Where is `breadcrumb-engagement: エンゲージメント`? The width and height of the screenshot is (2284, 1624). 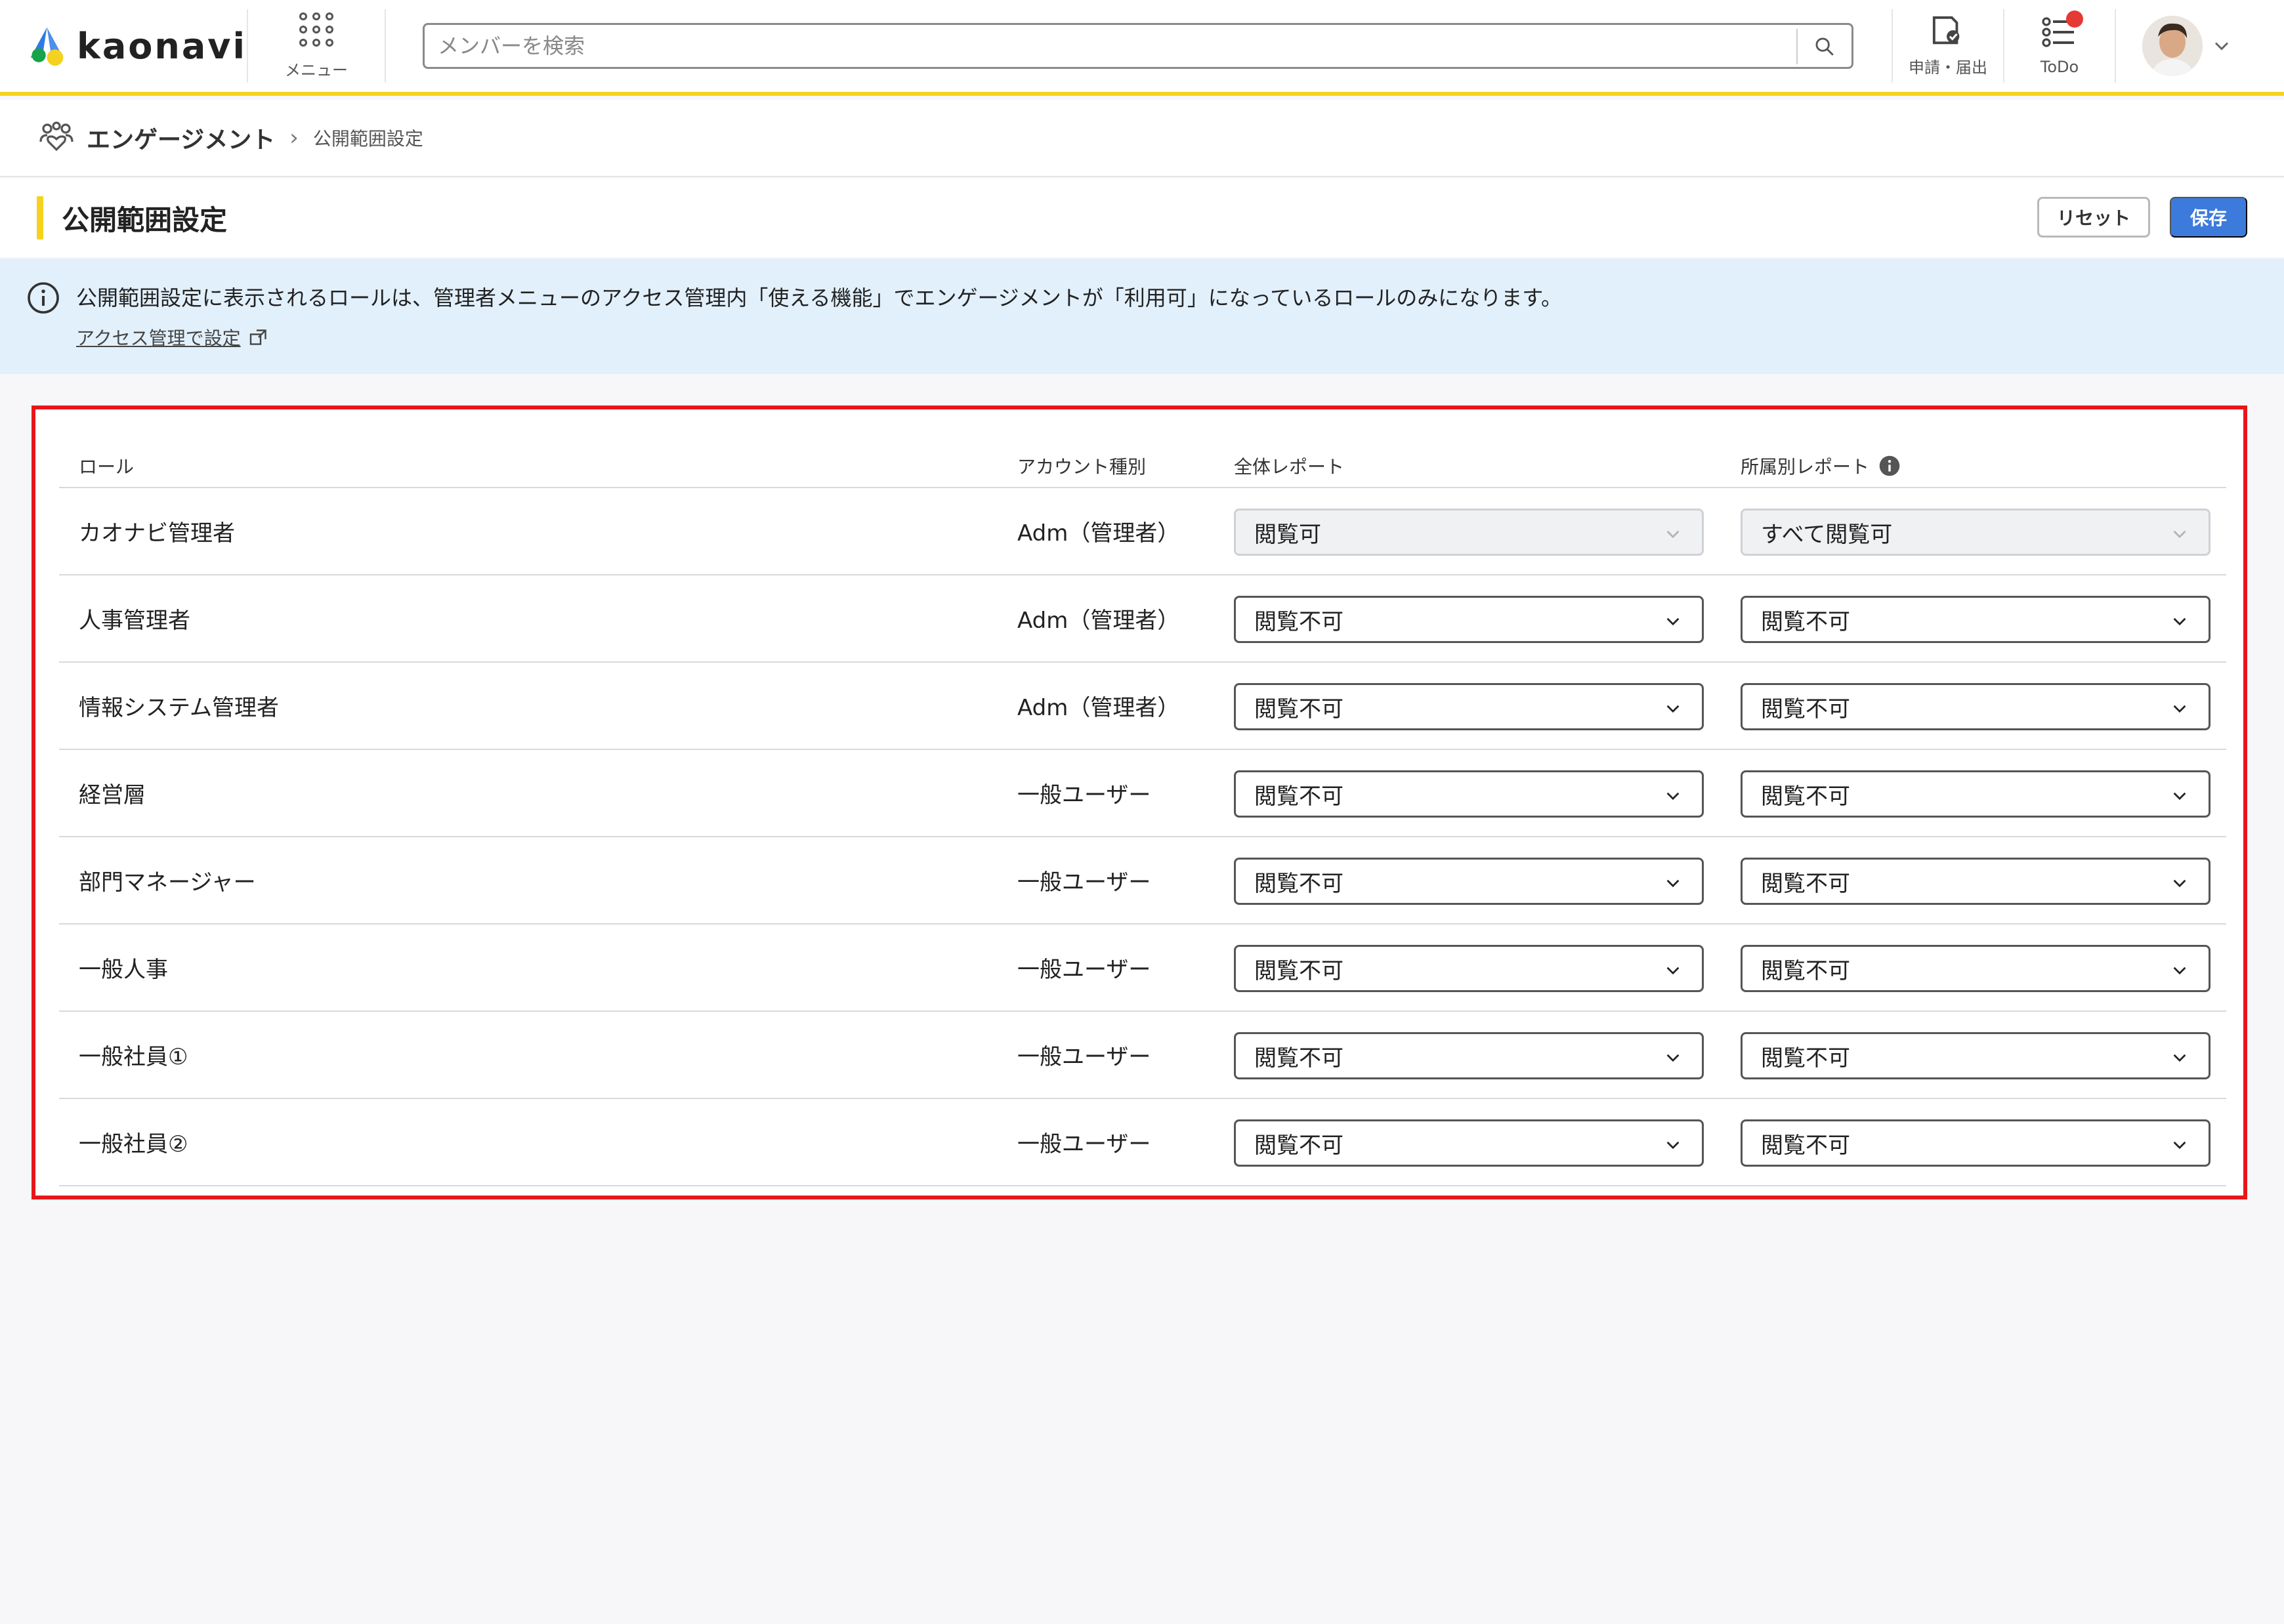
breadcrumb-engagement: エンゲージメント is located at coordinates (181, 138).